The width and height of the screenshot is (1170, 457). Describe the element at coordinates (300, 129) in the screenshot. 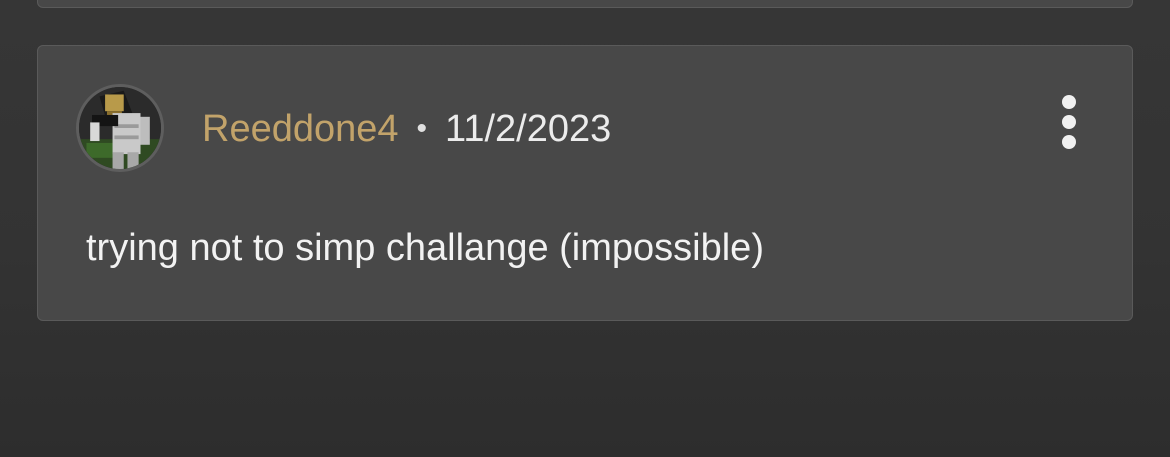

I see `username-link: Reeddone4` at that location.